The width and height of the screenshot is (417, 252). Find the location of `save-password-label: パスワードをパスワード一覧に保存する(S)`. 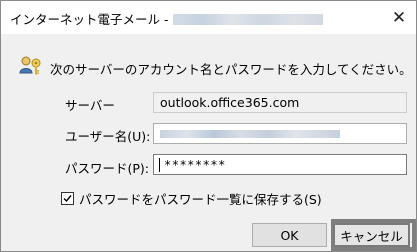

save-password-label: パスワードをパスワード一覧に保存する(S) is located at coordinates (200, 199).